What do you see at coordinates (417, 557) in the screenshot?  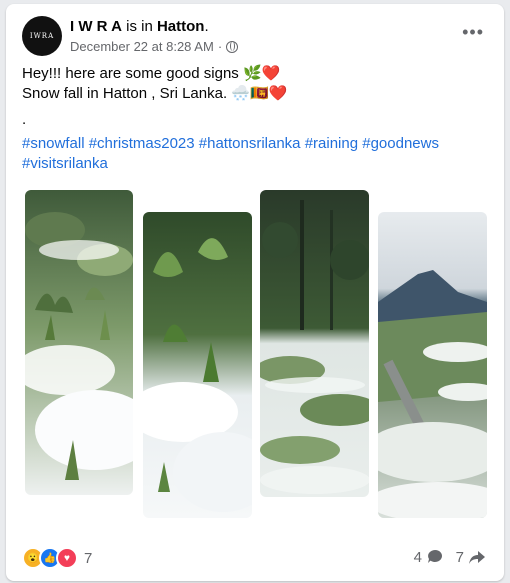 I see `comment-count: 4` at bounding box center [417, 557].